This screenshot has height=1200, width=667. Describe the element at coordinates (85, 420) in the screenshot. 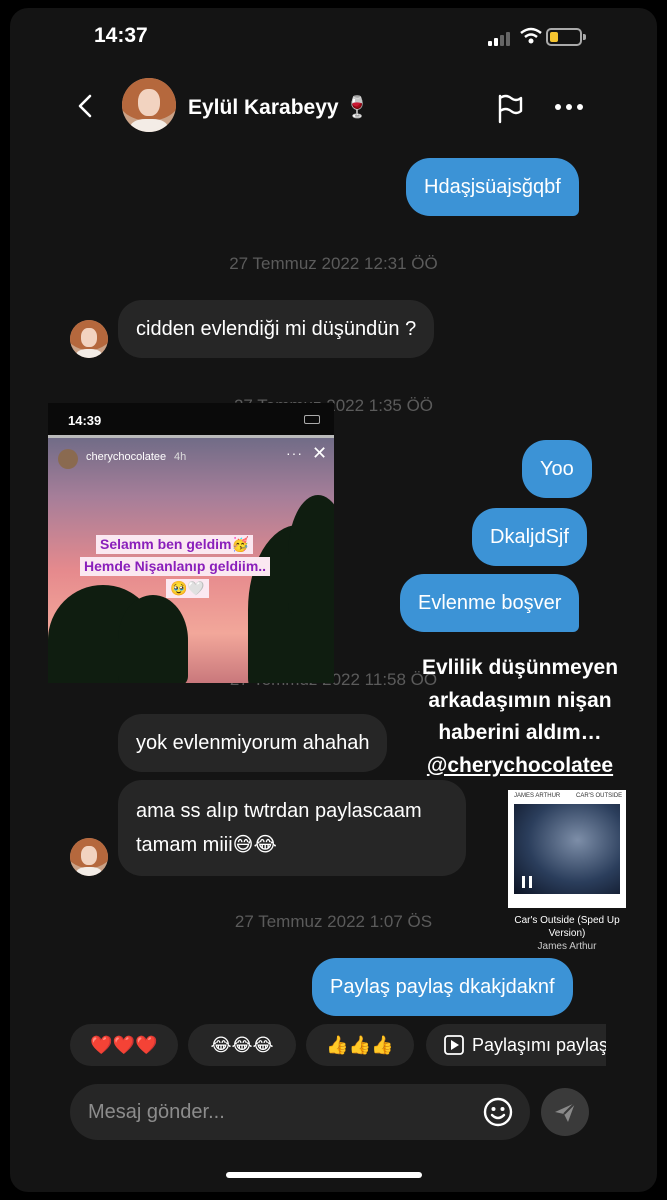

I see `story-status-time: 14:39` at that location.